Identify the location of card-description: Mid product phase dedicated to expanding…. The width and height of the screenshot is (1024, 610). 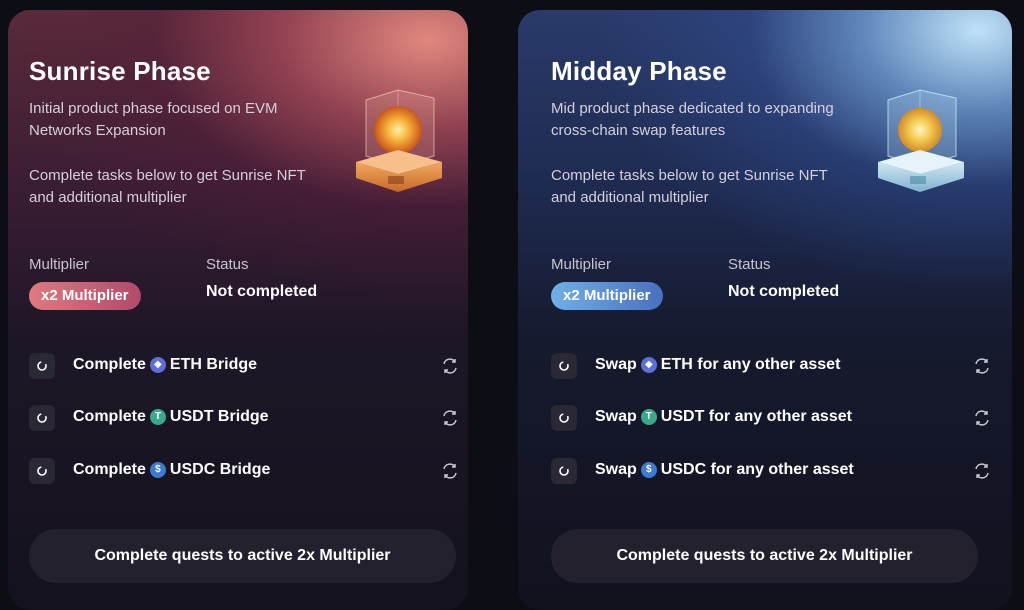
(692, 119).